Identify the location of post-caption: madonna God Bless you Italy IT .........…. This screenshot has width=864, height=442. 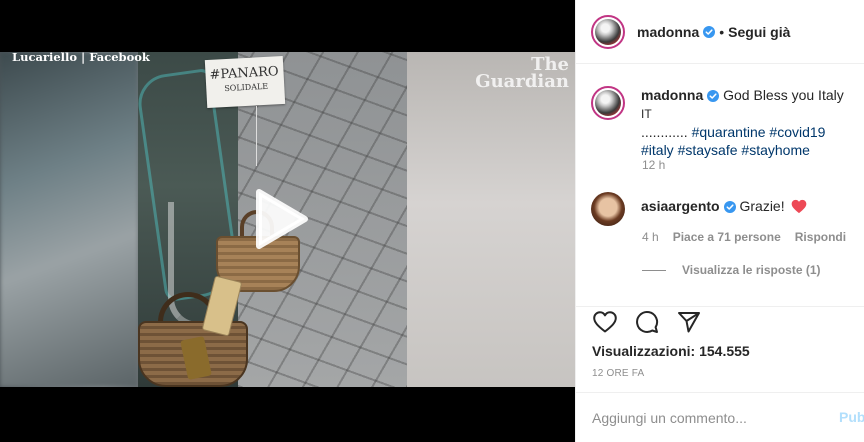
(719, 122).